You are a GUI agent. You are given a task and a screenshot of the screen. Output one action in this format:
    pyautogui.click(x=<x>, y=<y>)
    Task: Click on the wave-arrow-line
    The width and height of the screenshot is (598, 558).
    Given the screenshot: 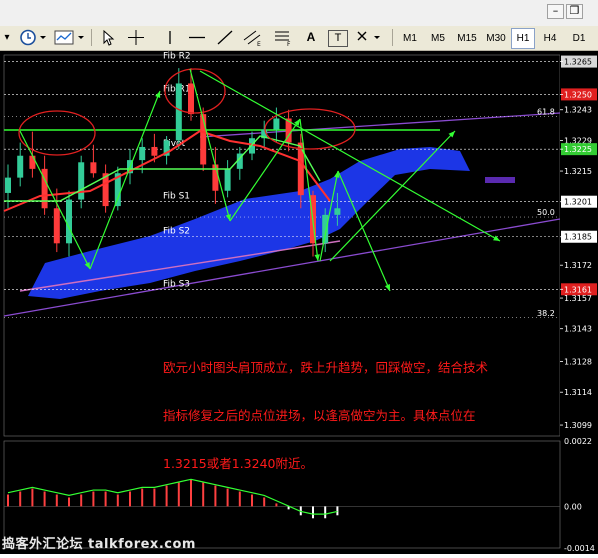 What is the action you would take?
    pyautogui.click(x=210, y=145)
    